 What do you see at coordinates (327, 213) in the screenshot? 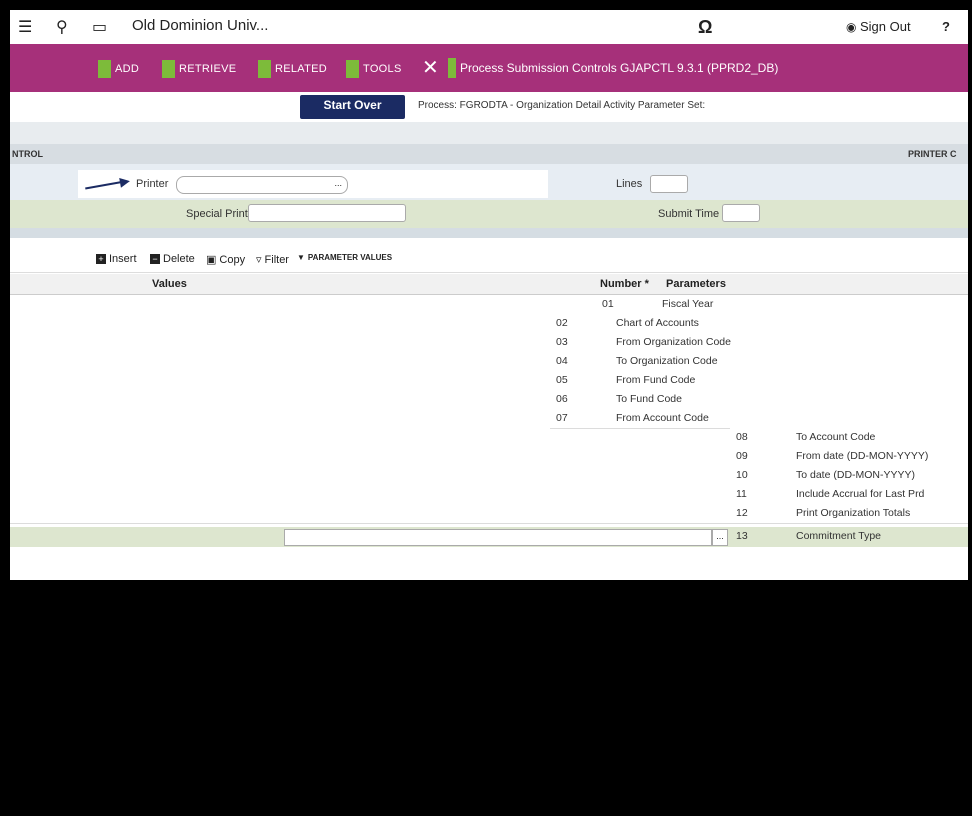
I see `special-print-input` at bounding box center [327, 213].